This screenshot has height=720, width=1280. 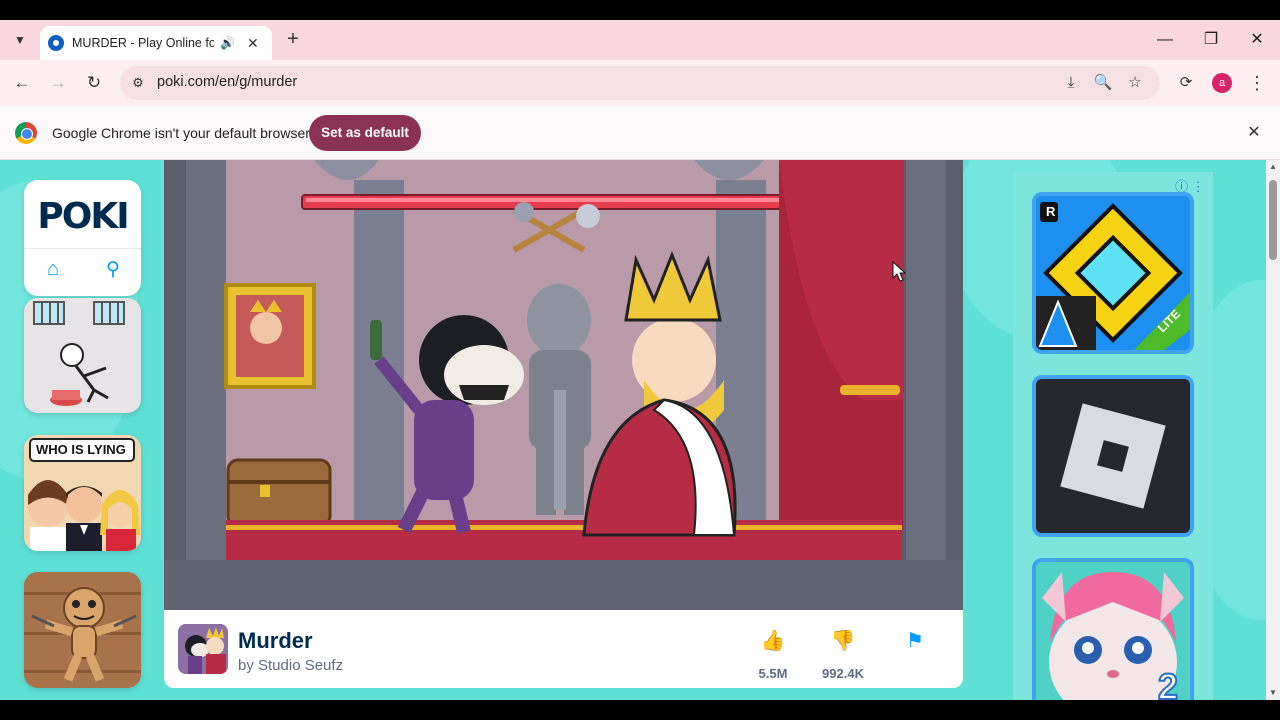 What do you see at coordinates (82, 238) in the screenshot?
I see `poki-nav-card: POKI ⌂ ⚲` at bounding box center [82, 238].